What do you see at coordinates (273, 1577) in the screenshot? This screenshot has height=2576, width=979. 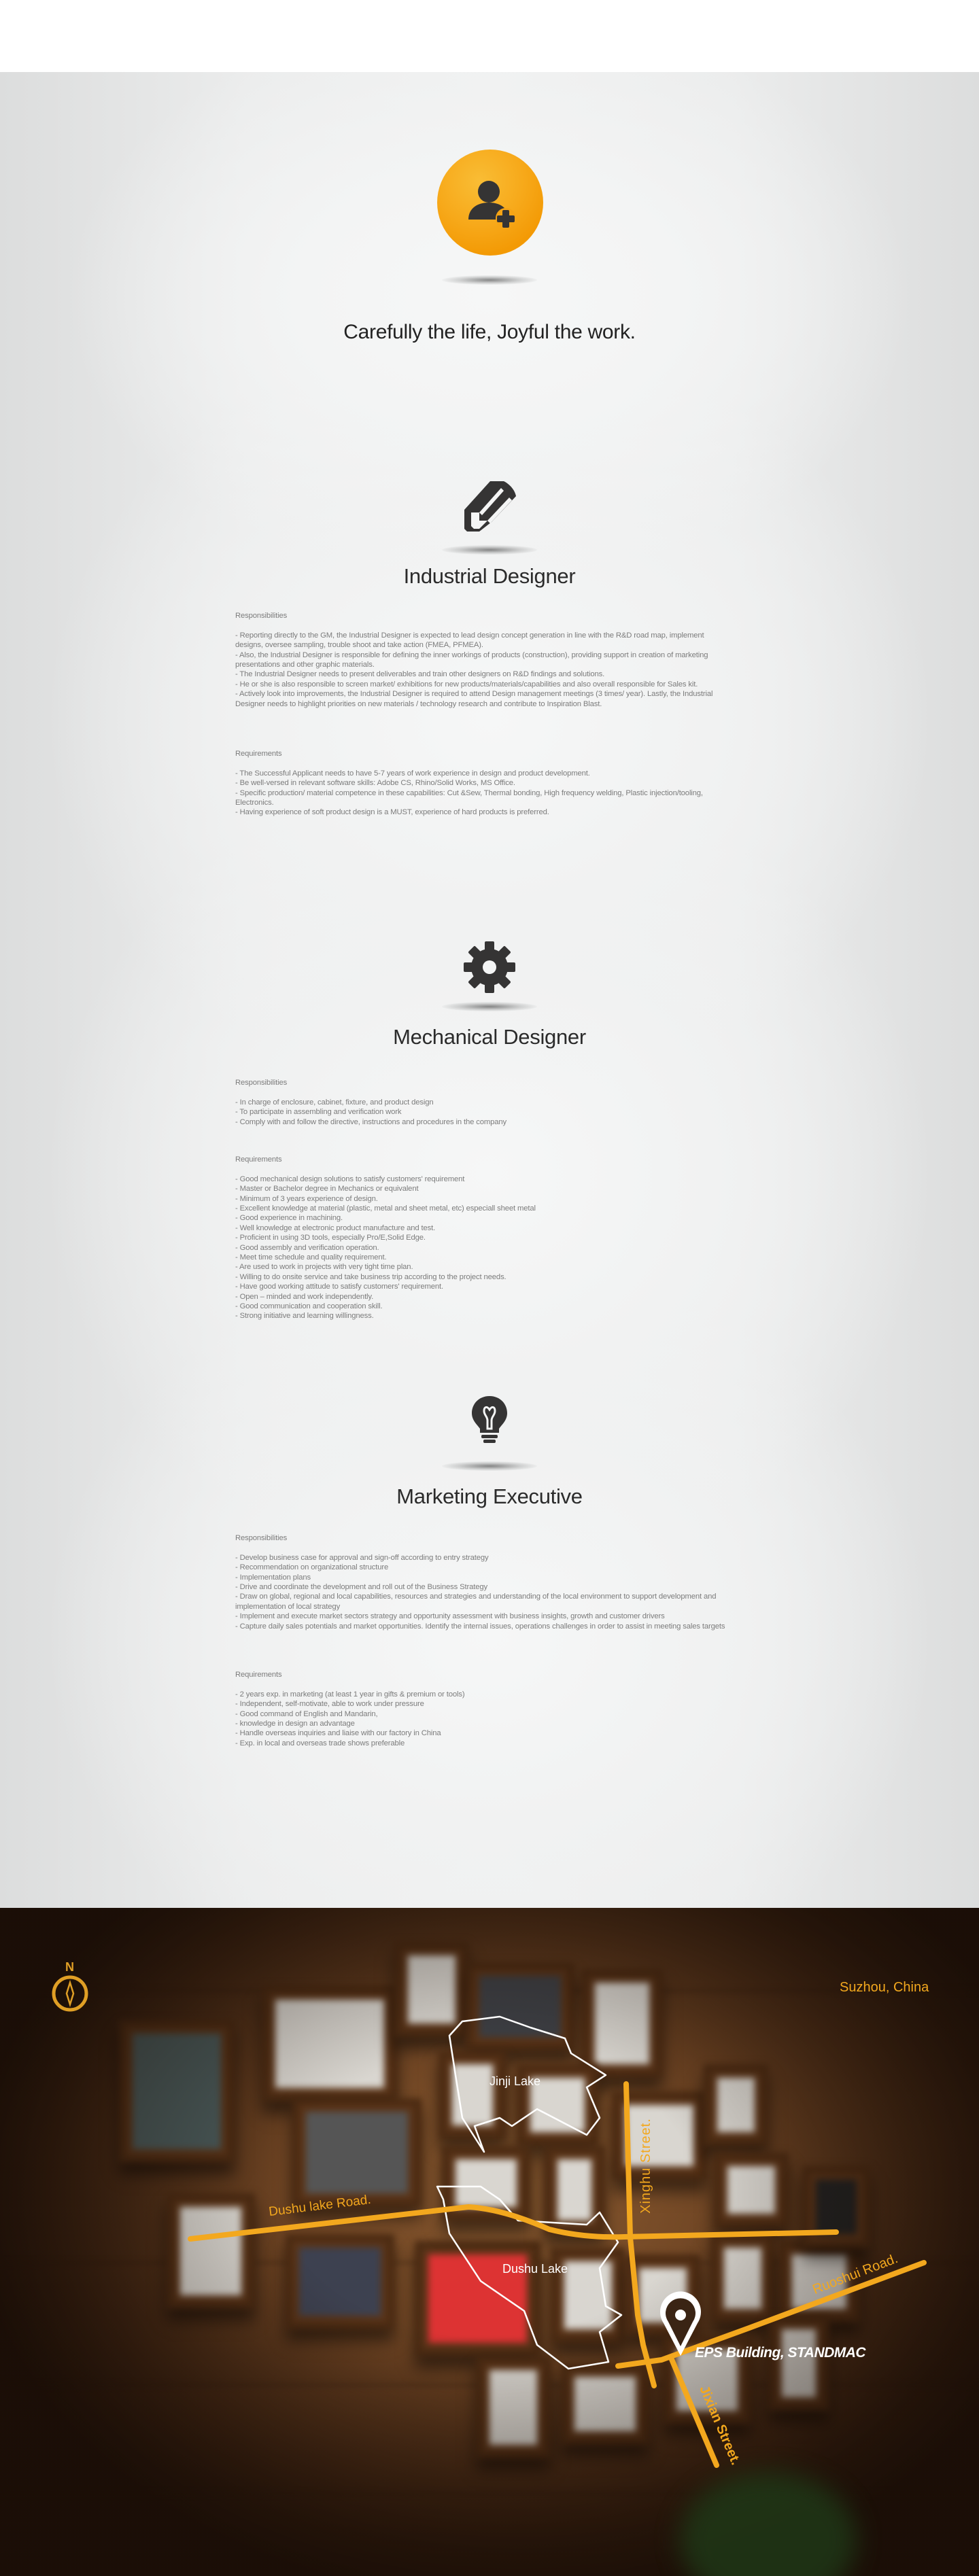 I see `responsibility-item: - Implementation plans` at bounding box center [273, 1577].